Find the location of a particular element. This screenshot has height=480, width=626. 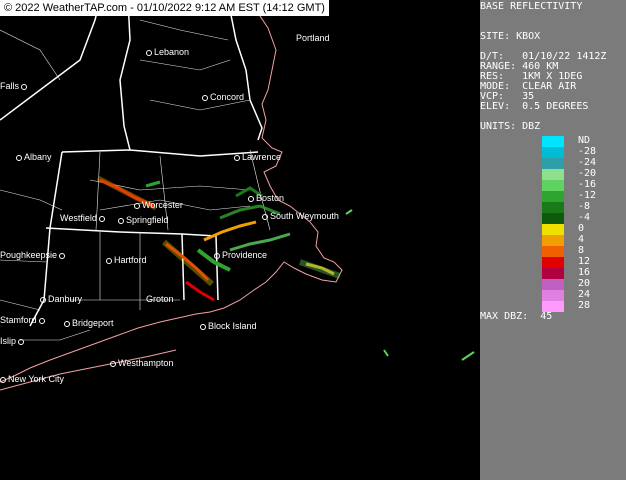

dbz-color-scale is located at coordinates (553, 224).